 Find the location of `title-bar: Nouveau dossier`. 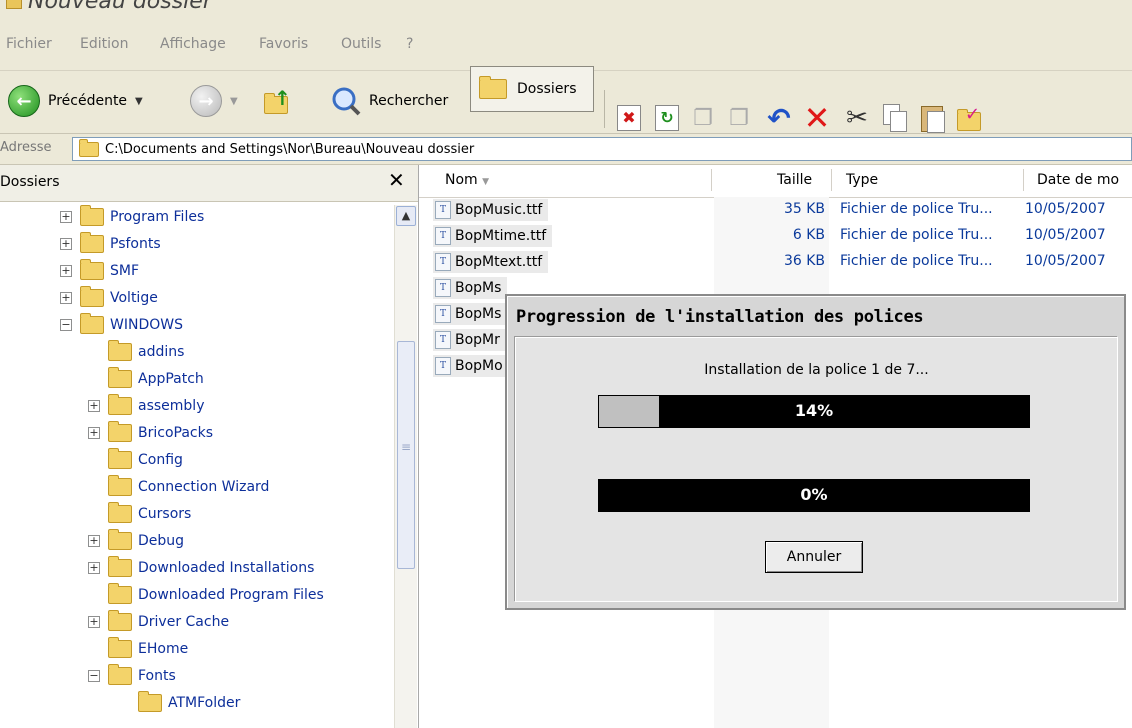

title-bar: Nouveau dossier is located at coordinates (566, 10).